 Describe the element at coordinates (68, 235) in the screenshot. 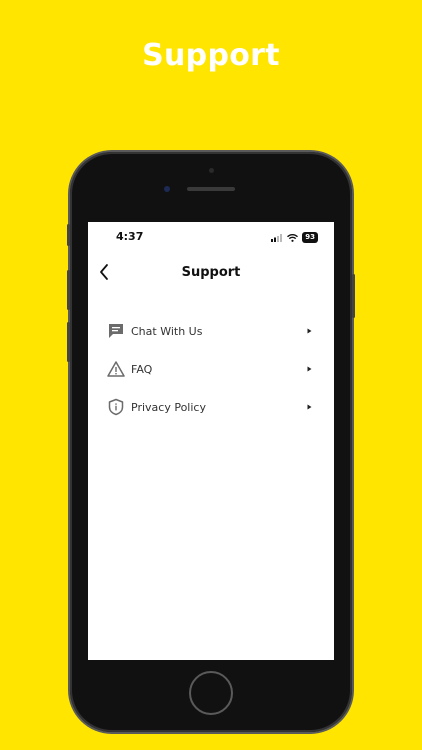

I see `mute-switch` at that location.